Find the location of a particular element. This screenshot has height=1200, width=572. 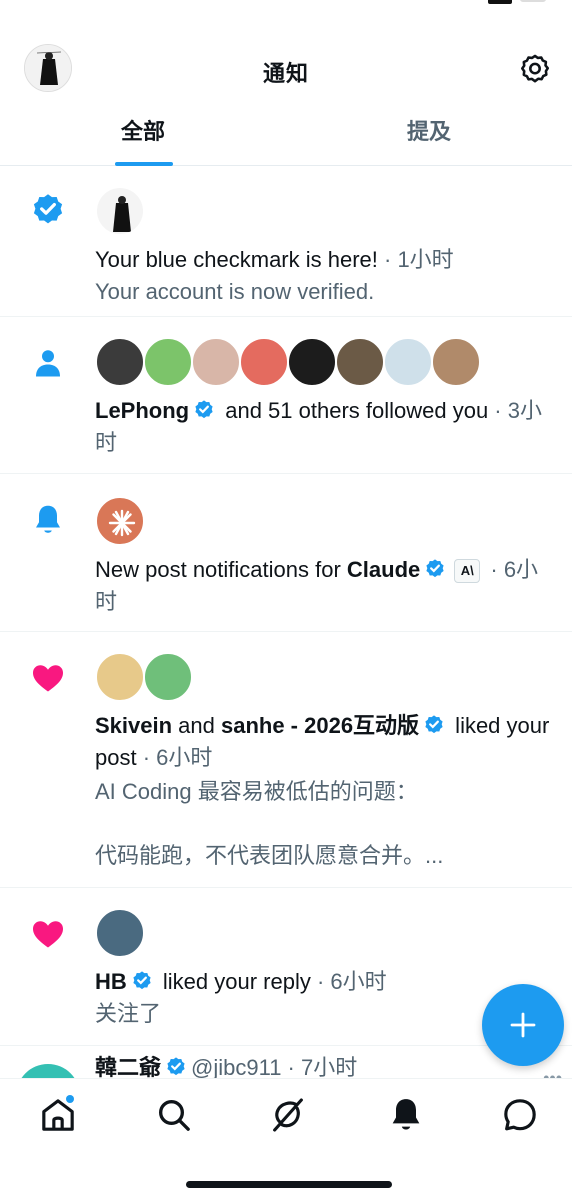

top-bar: 通知 is located at coordinates (286, 70).